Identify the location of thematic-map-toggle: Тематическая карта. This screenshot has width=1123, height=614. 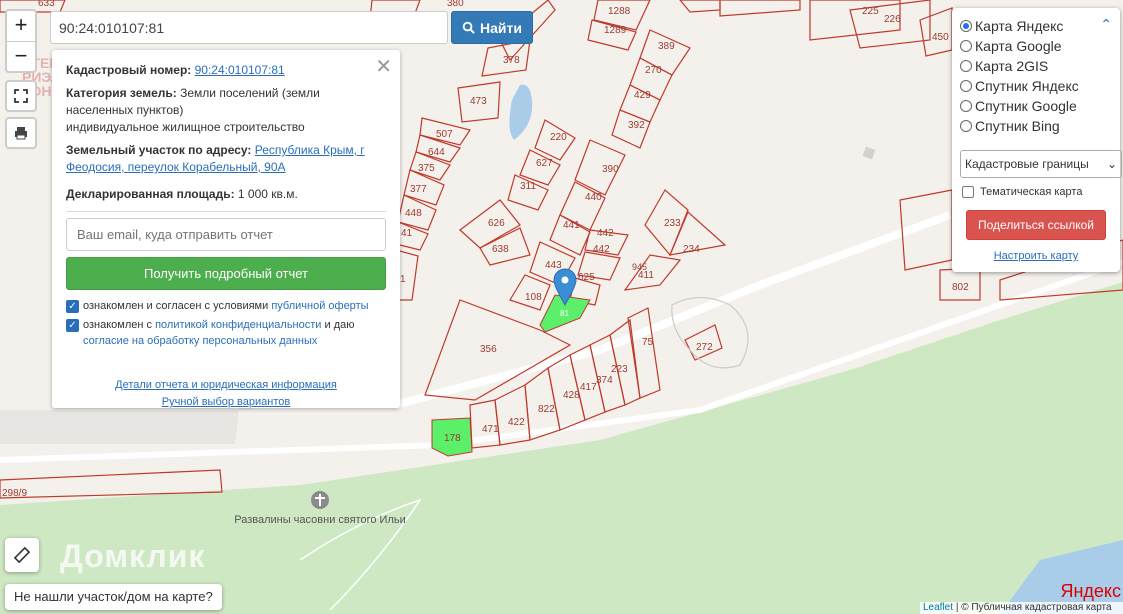
(1037, 192).